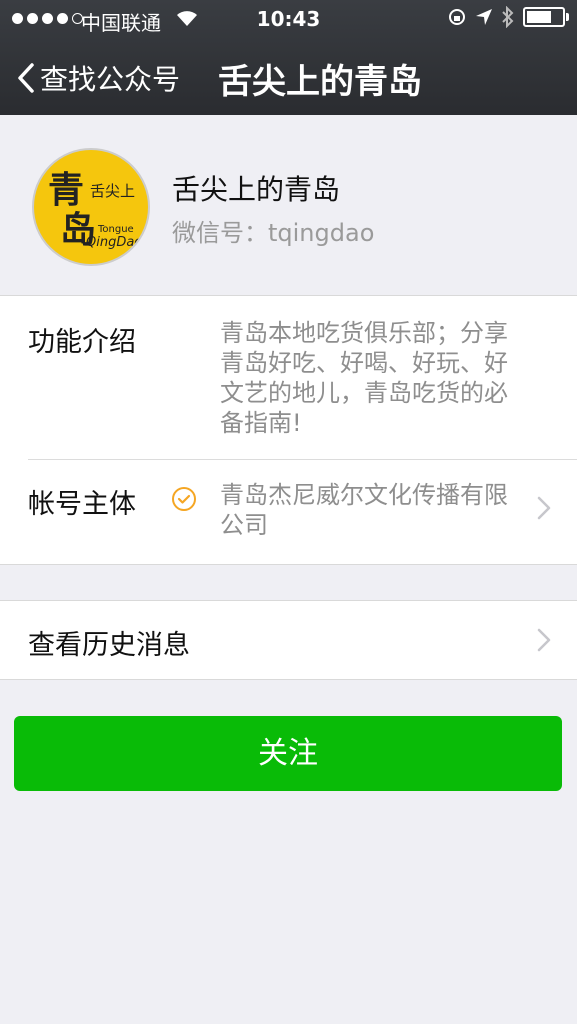 This screenshot has height=1024, width=577. What do you see at coordinates (115, 229) in the screenshot?
I see `avatar-logo-english-1: Tongue` at bounding box center [115, 229].